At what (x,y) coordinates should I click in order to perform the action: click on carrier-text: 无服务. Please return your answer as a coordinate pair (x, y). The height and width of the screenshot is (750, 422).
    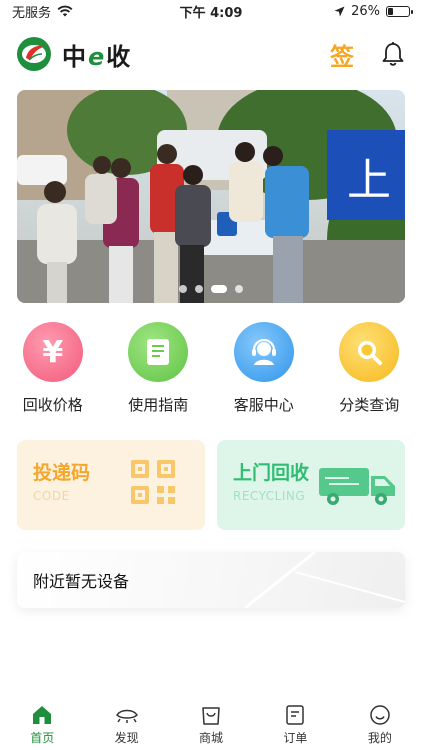
    Looking at the image, I should click on (32, 13).